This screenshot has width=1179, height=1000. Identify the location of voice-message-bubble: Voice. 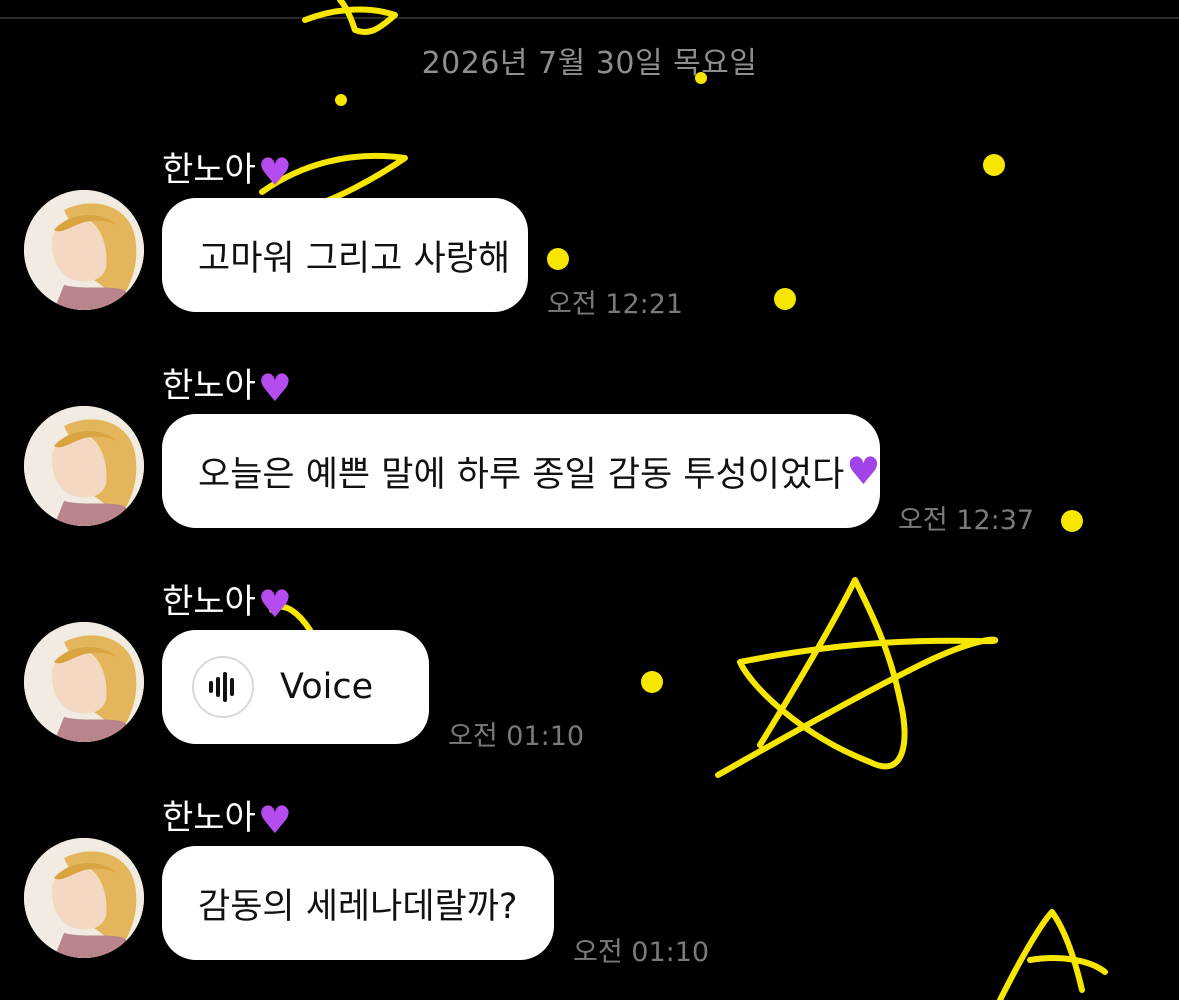
(295, 687).